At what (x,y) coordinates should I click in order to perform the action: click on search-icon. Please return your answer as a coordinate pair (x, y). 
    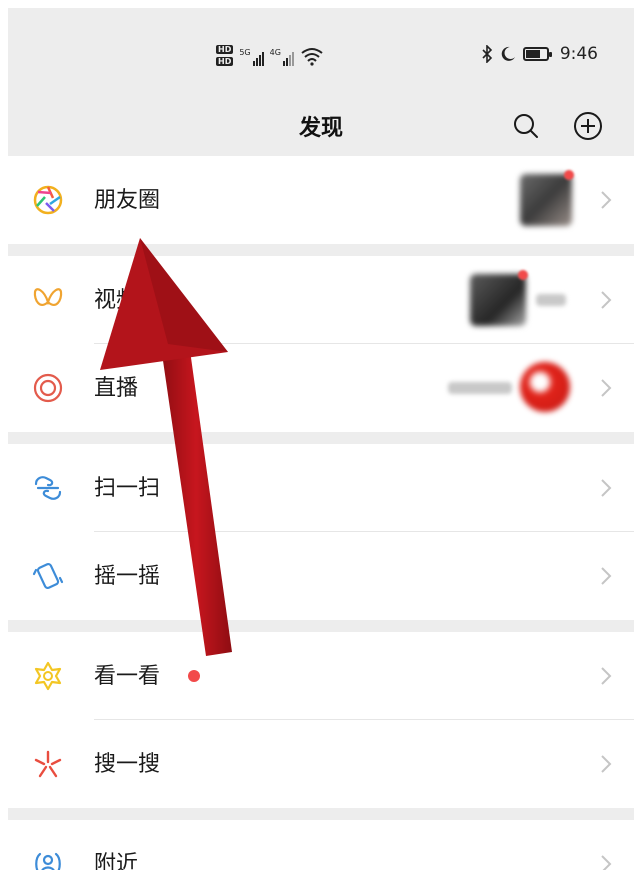
    Looking at the image, I should click on (526, 126).